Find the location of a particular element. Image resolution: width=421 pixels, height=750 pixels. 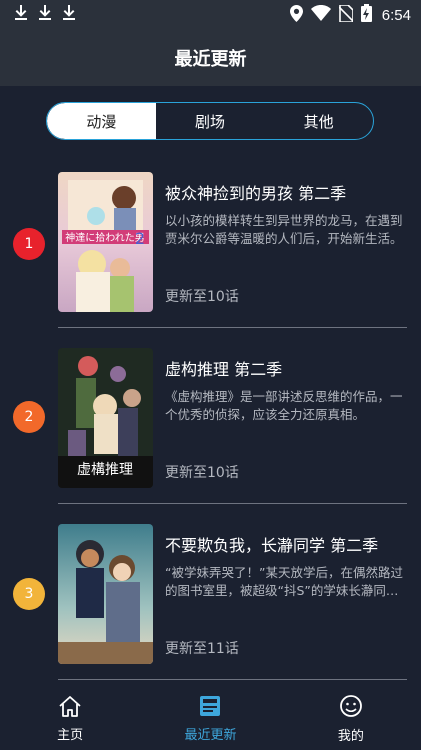

nav-profile: 我的 is located at coordinates (351, 719).